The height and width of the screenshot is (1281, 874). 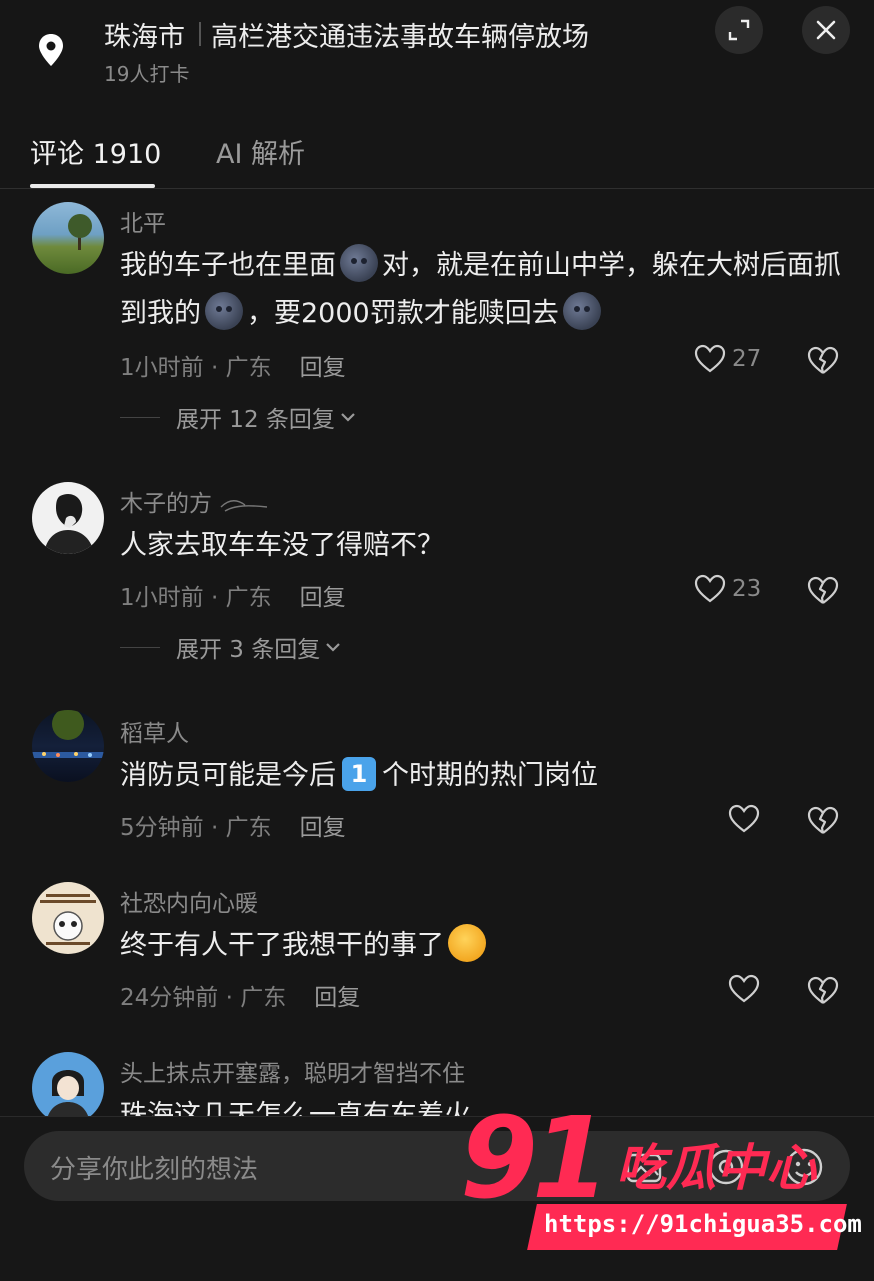 What do you see at coordinates (359, 773) in the screenshot?
I see `keycap-one-emoji-icon: 1` at bounding box center [359, 773].